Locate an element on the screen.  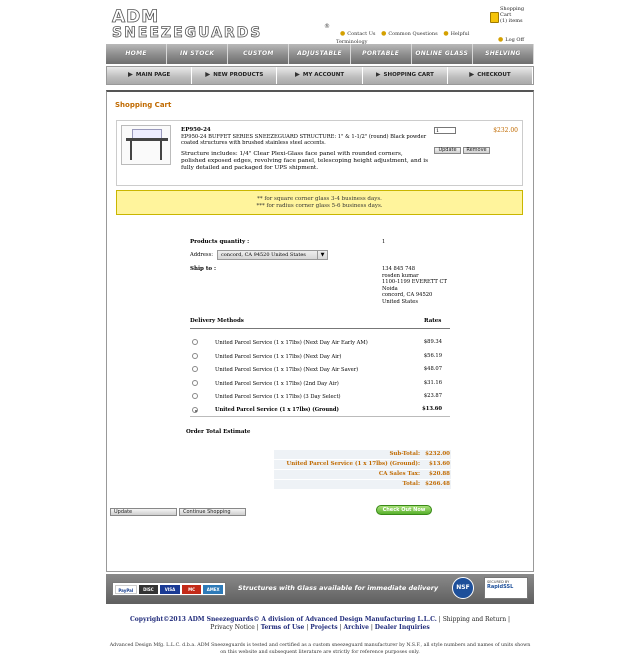
tax-row: CA Sales Tax: $20.88 is located at coordinates (362, 475).